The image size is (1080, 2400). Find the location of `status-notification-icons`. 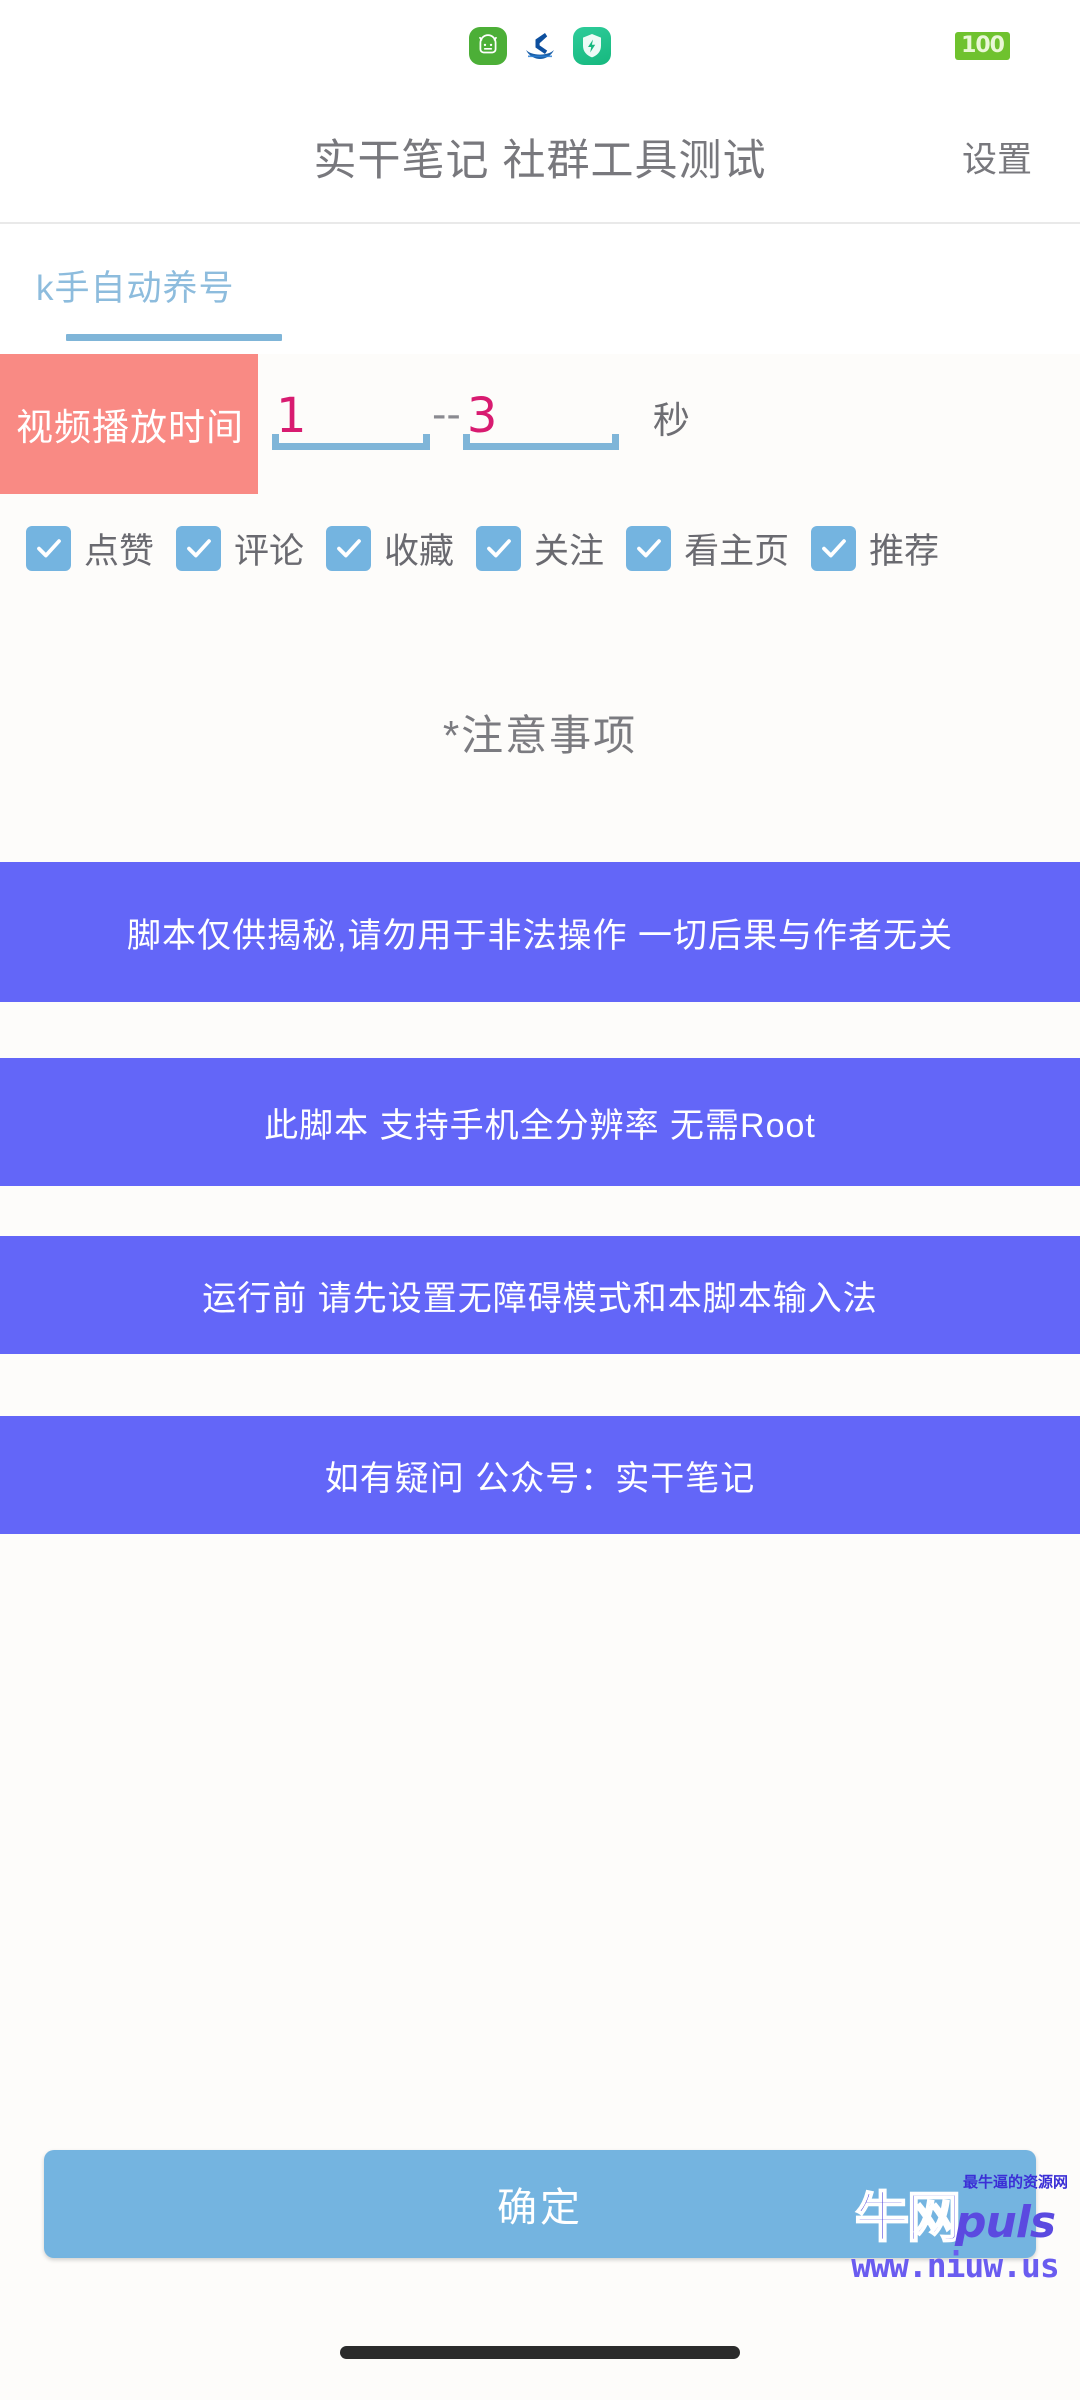

status-notification-icons is located at coordinates (540, 46).